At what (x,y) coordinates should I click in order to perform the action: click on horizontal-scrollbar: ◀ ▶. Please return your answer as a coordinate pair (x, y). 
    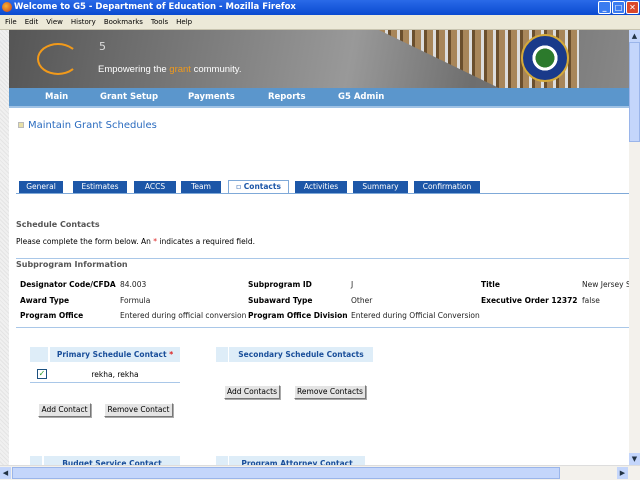
    Looking at the image, I should click on (320, 472).